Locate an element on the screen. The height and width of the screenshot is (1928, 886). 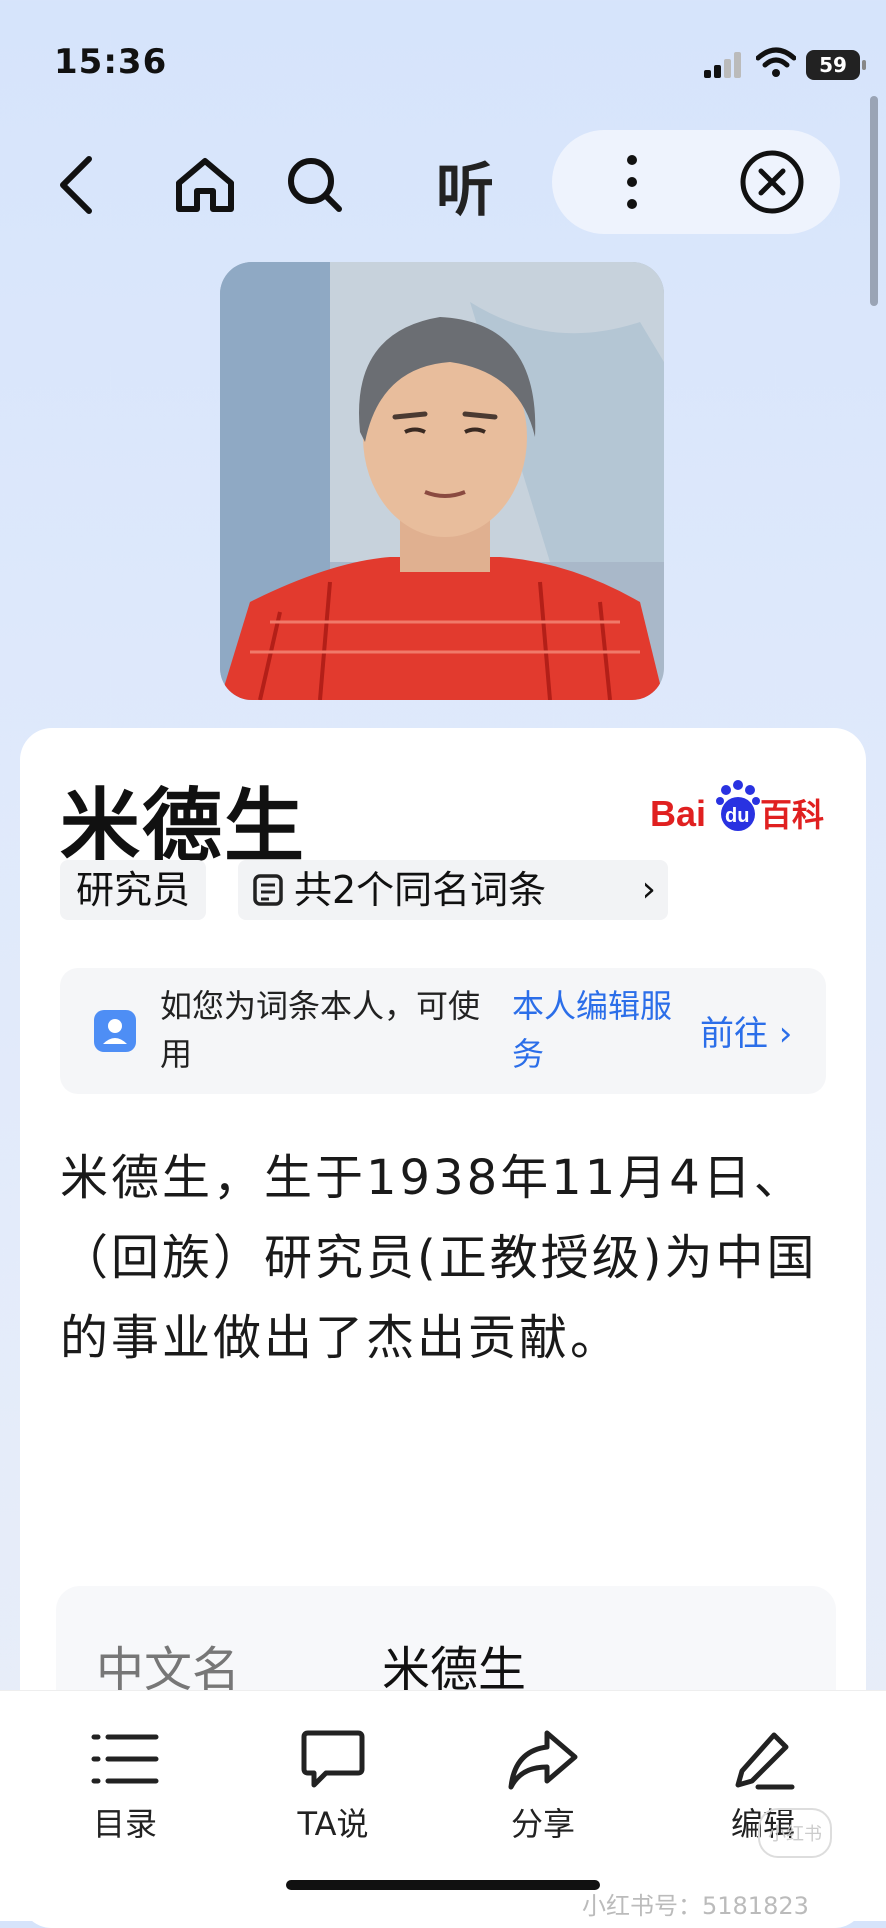
person-icon is located at coordinates (115, 1031).